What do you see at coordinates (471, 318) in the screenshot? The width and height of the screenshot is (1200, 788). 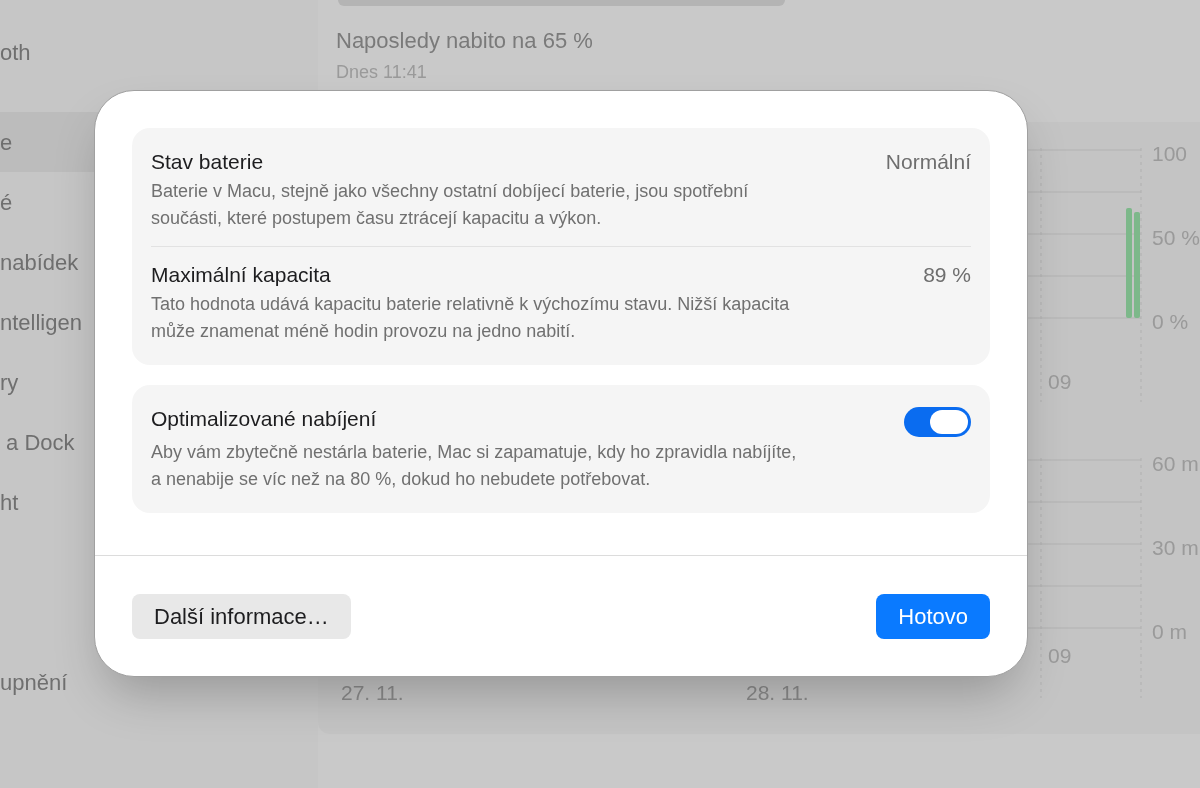 I see `setting-description: Tato hodnota udává kapacitu baterie relativně k výchozímu stavu. Nižší kapacita může znamenat méně hodin provozu na jedno nabití.` at bounding box center [471, 318].